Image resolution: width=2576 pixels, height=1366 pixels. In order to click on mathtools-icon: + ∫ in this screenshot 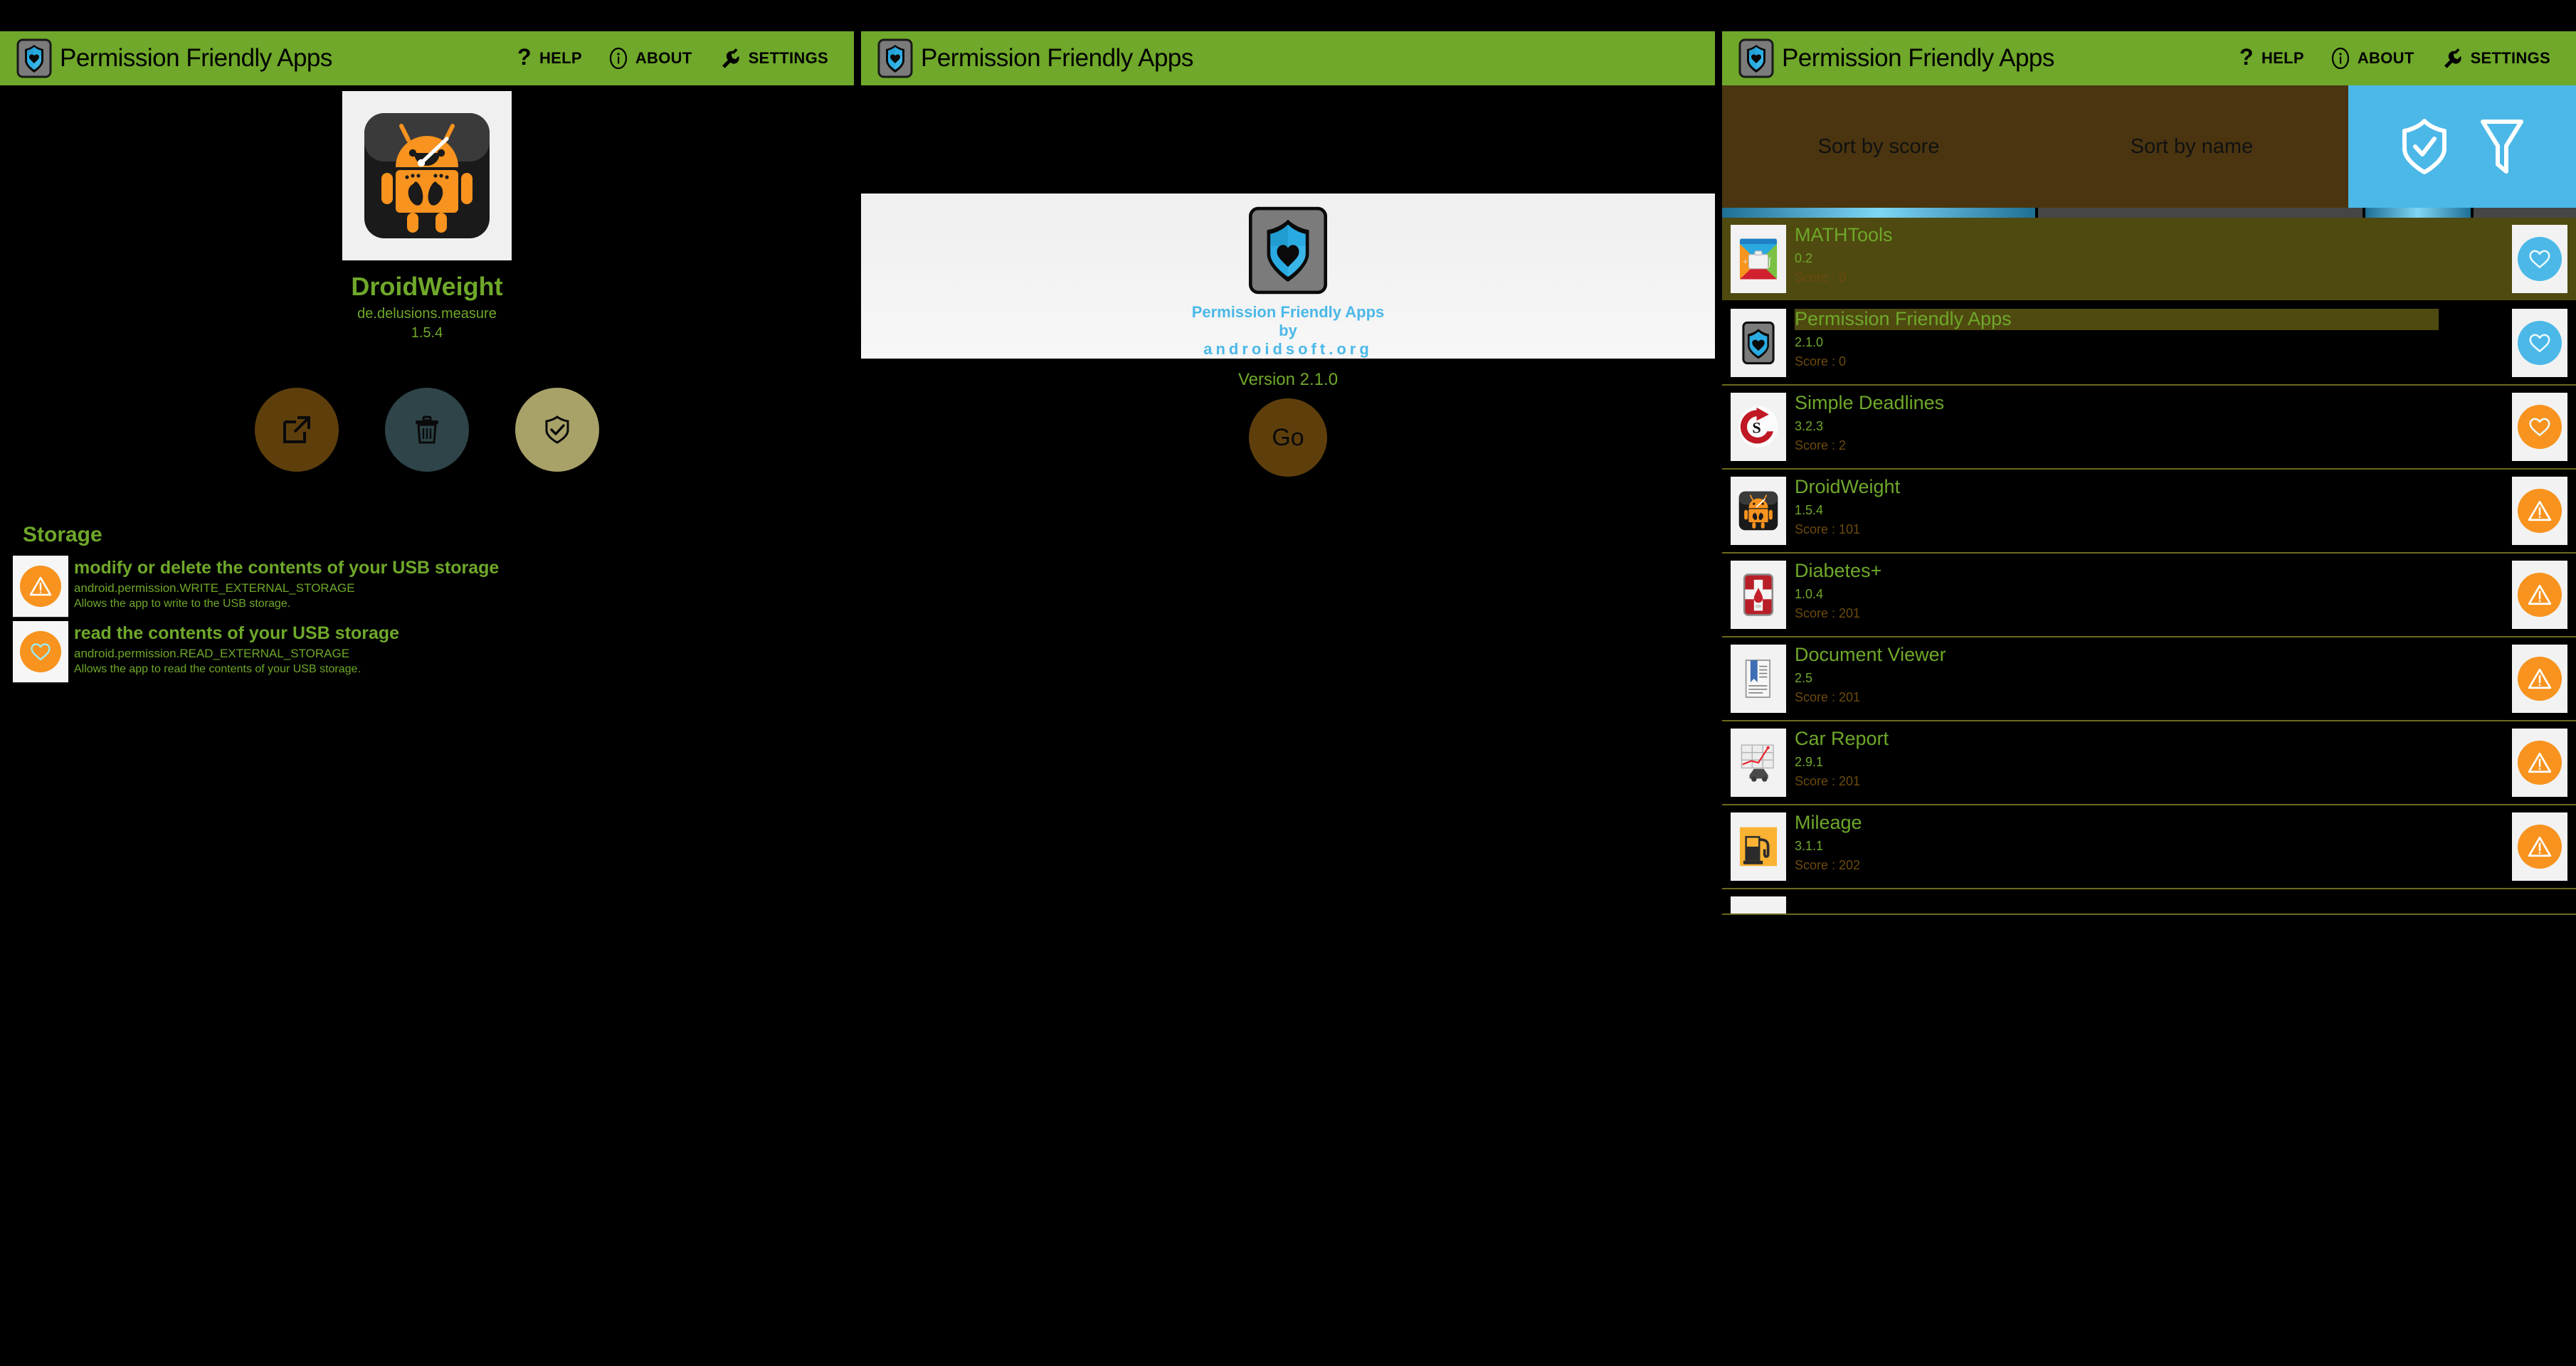, I will do `click(1758, 259)`.